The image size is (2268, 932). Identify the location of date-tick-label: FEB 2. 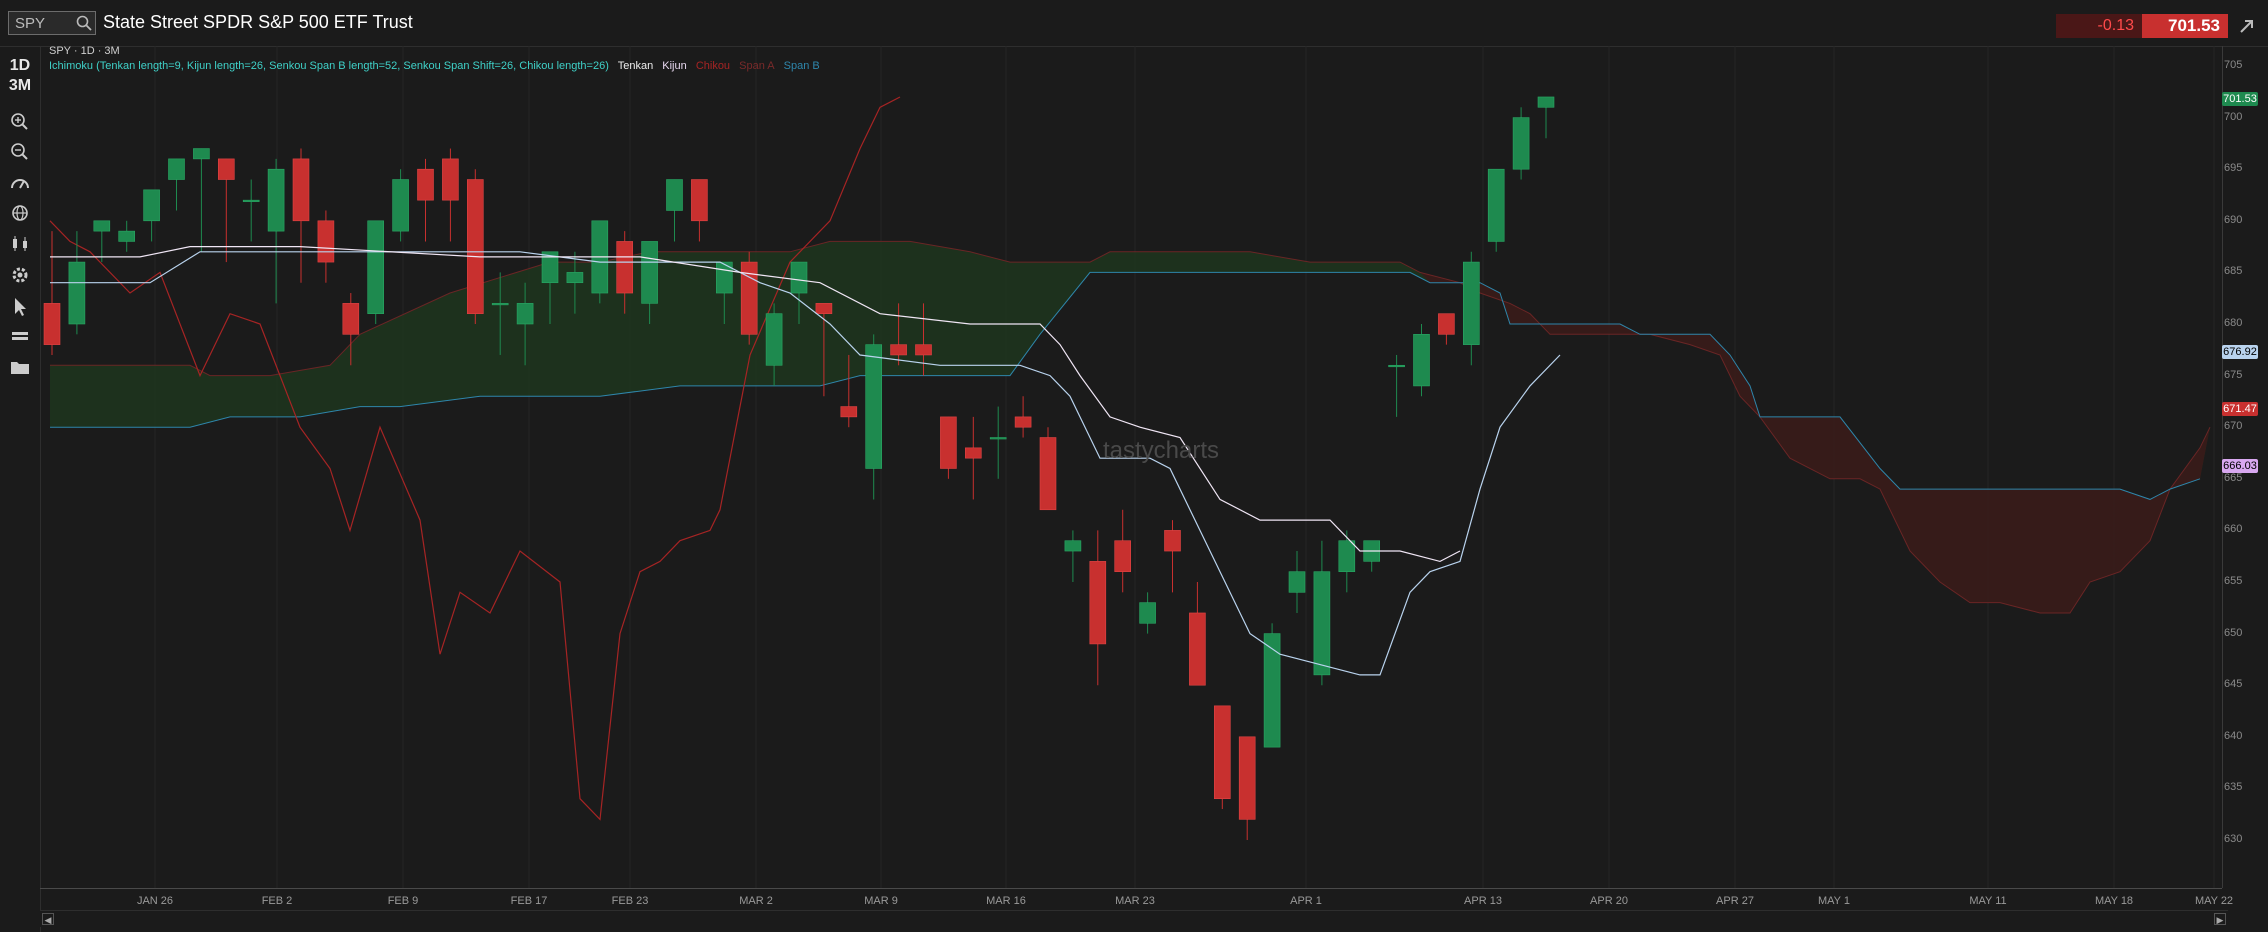
(277, 901).